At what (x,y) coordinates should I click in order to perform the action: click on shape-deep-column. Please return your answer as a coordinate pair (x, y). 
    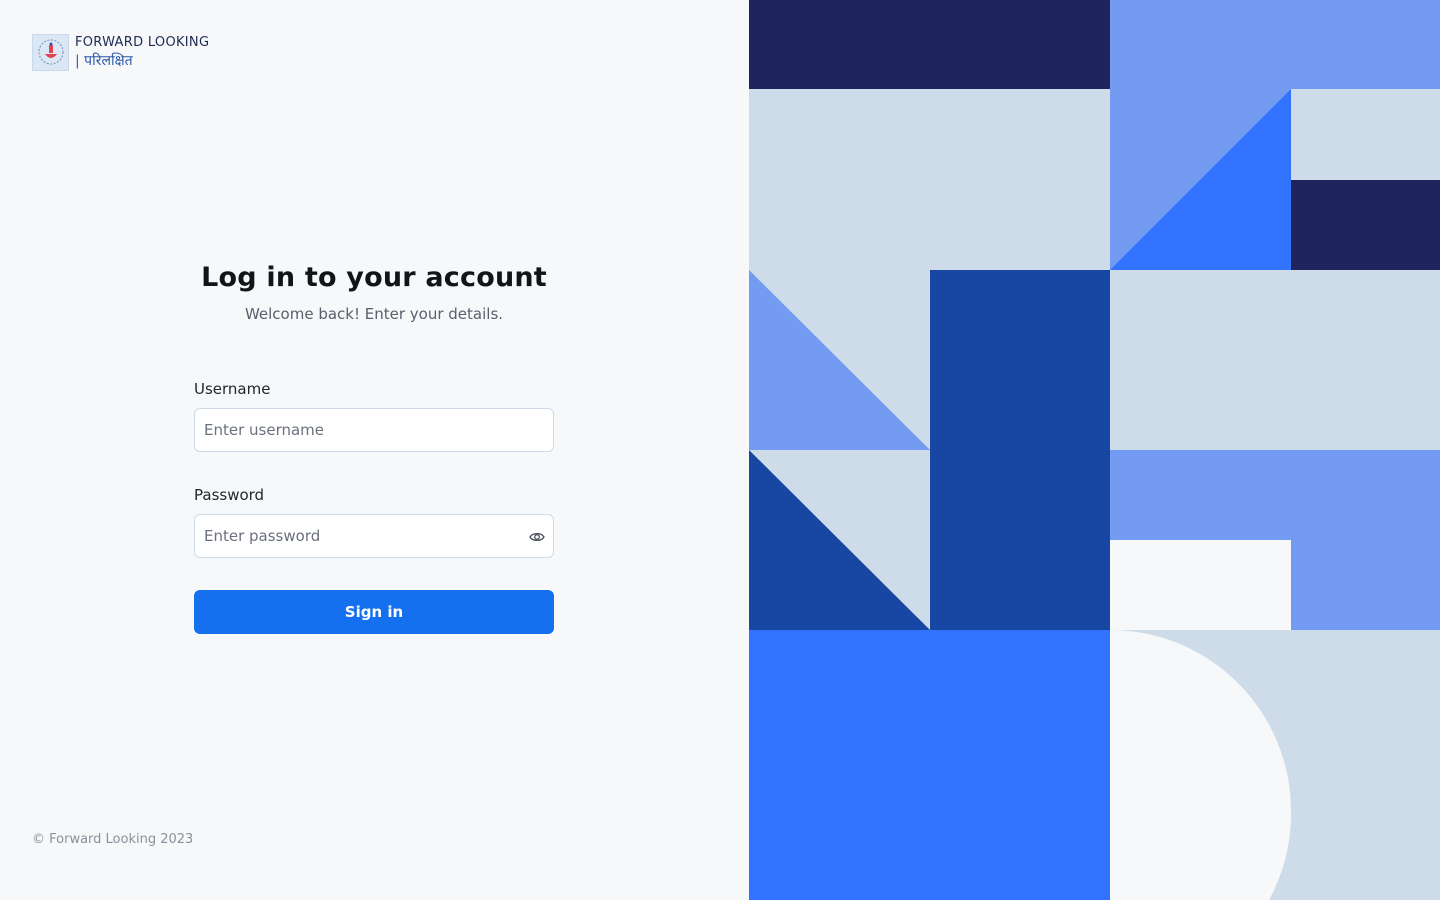
    Looking at the image, I should click on (1020, 450).